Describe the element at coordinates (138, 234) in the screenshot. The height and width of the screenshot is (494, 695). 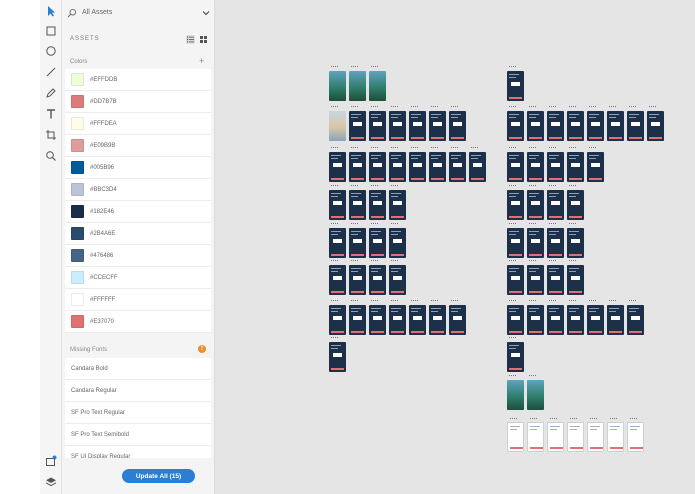
I see `color-swatch-row: #2B4A6E` at that location.